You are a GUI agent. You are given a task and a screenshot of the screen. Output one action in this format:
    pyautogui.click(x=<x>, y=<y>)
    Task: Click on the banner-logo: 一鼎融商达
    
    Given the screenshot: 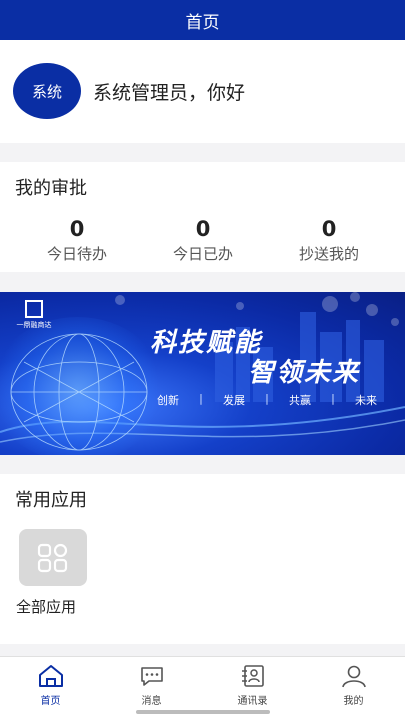 What is the action you would take?
    pyautogui.click(x=34, y=317)
    